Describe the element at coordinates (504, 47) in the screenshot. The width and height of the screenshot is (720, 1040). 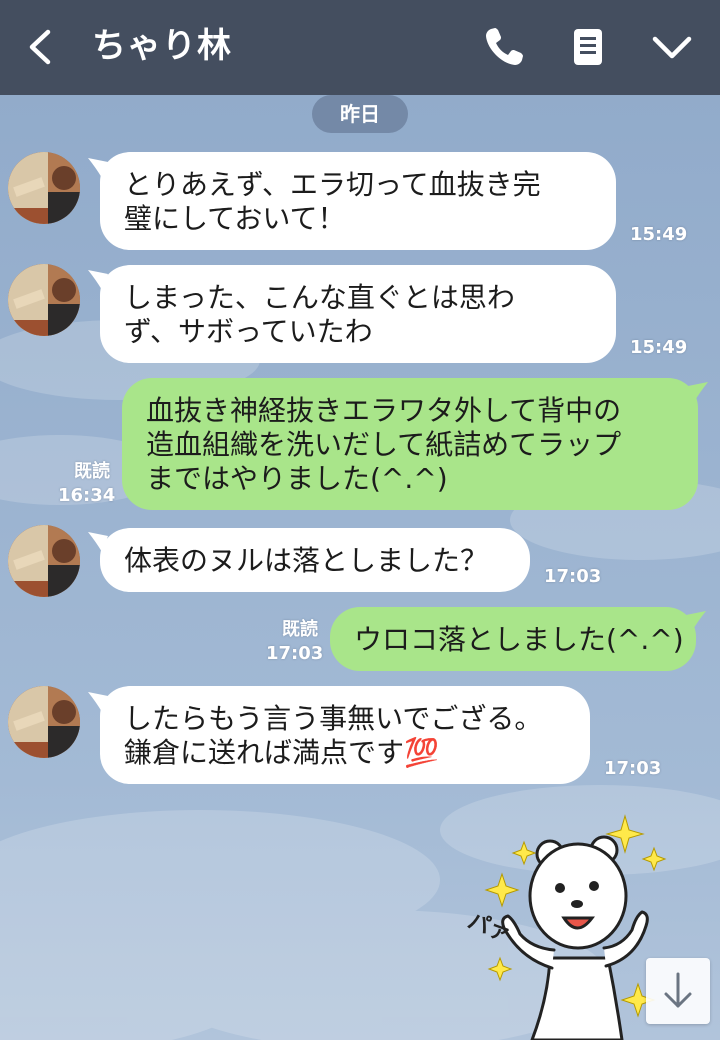
I see `phone-icon` at that location.